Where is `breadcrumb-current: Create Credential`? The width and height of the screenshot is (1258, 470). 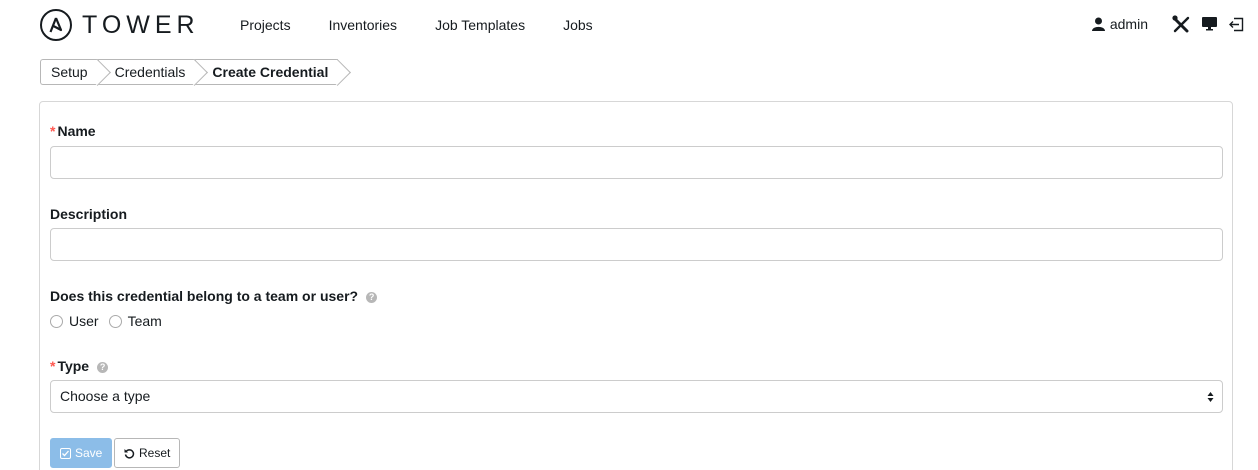
breadcrumb-current: Create Credential is located at coordinates (267, 72).